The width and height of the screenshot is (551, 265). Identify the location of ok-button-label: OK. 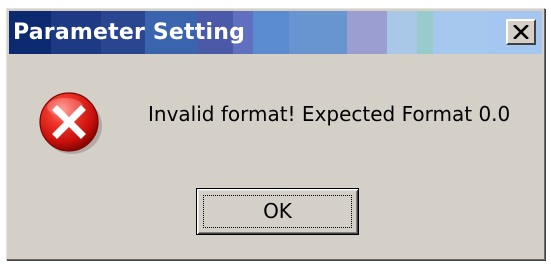
(277, 211).